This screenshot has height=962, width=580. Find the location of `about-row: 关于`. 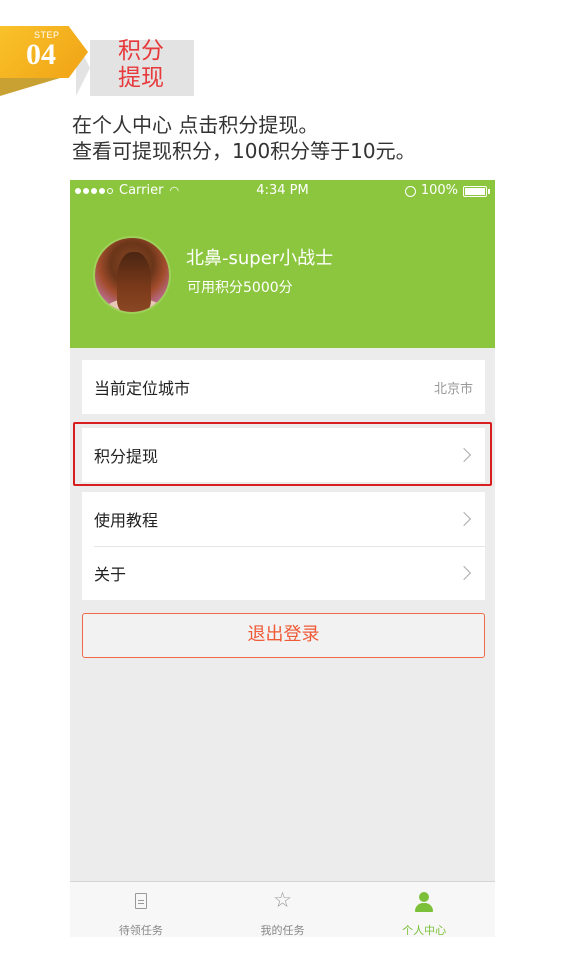

about-row: 关于 is located at coordinates (283, 573).